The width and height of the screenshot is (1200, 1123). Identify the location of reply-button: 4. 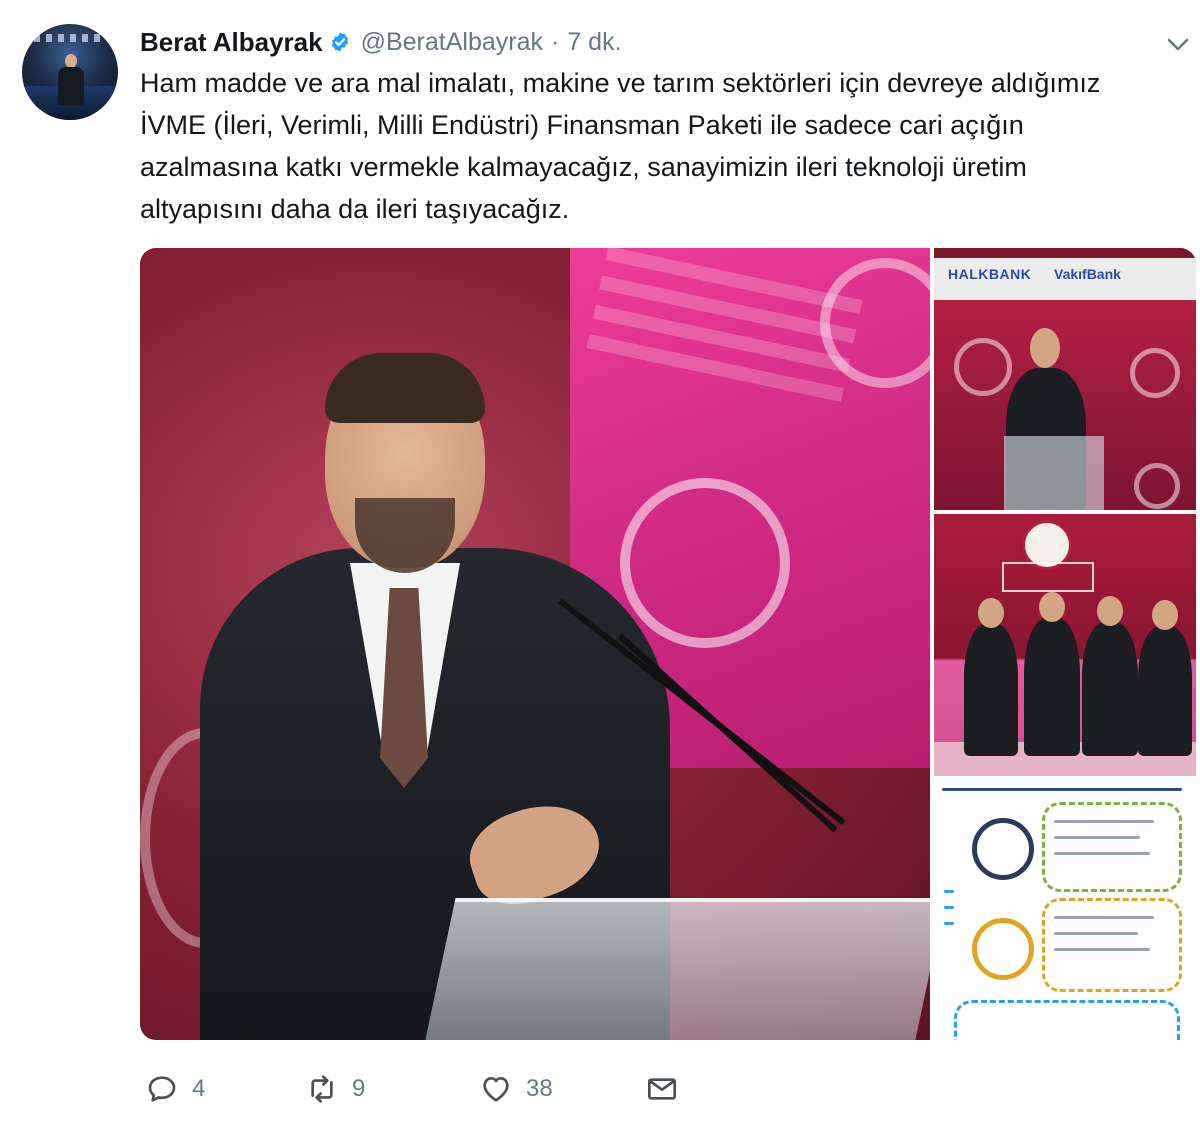
(175, 1089).